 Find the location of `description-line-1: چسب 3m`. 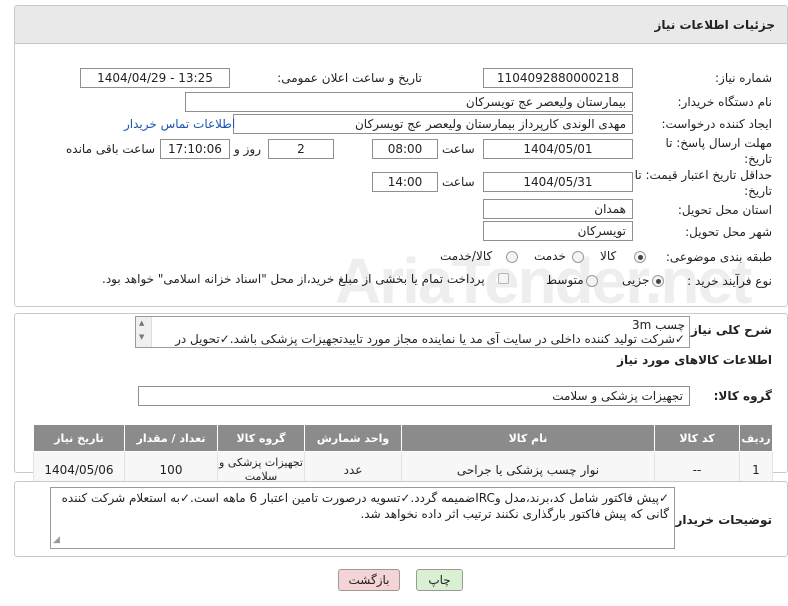

description-line-1: چسب 3m is located at coordinates (658, 325).